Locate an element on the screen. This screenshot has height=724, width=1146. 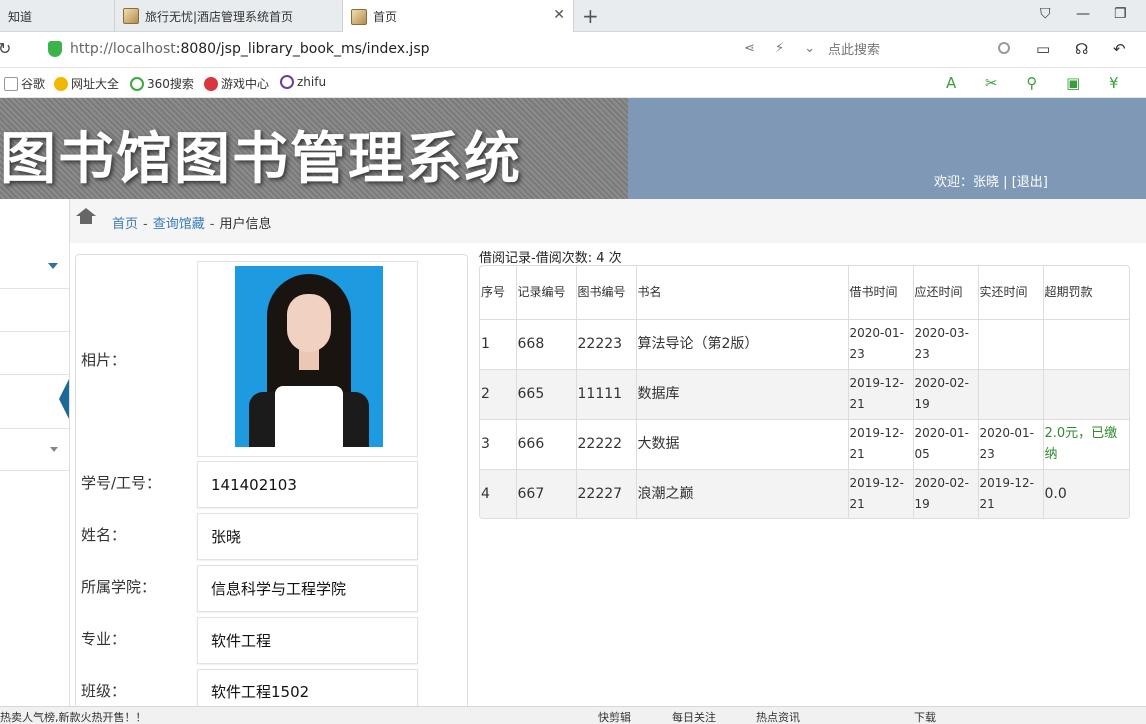
photo-frame is located at coordinates (307, 359).